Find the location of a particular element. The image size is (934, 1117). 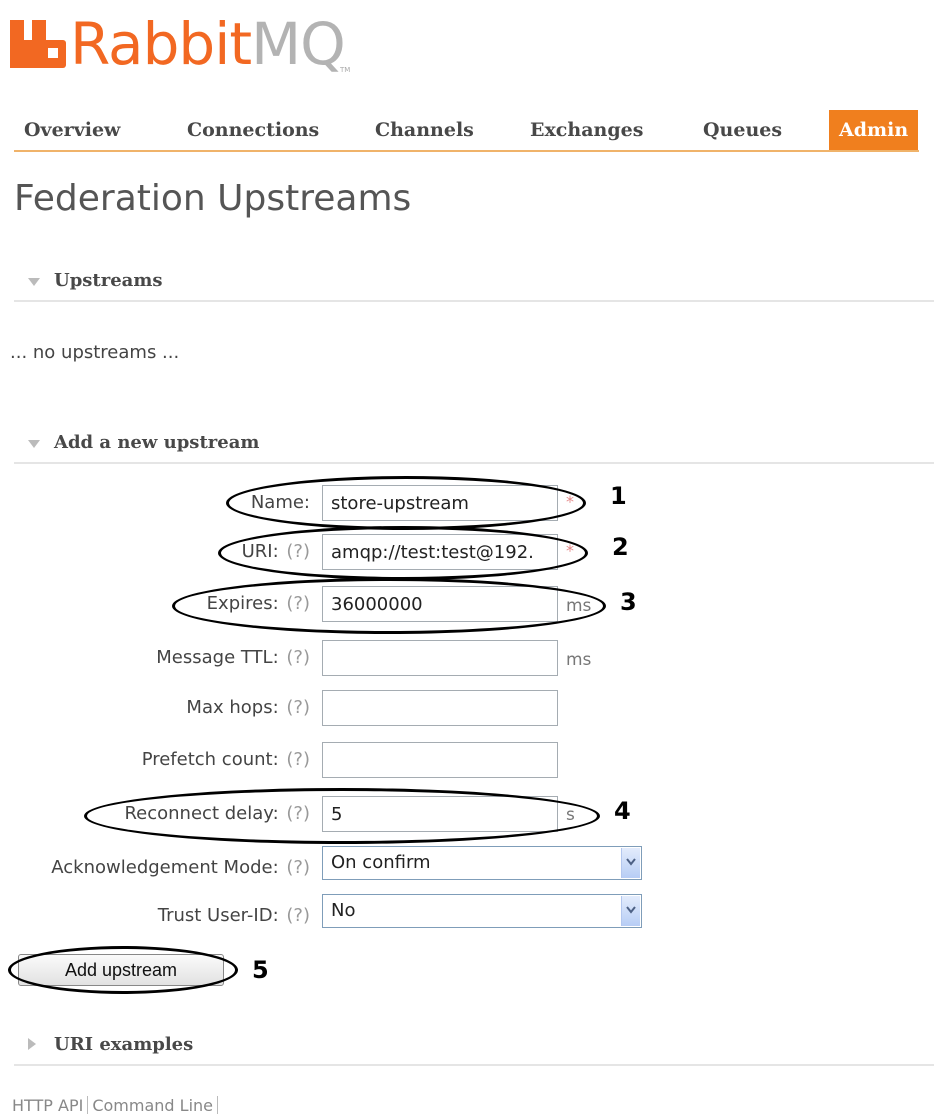

message-ttl-label: Message TTL: (?) is located at coordinates (233, 657).